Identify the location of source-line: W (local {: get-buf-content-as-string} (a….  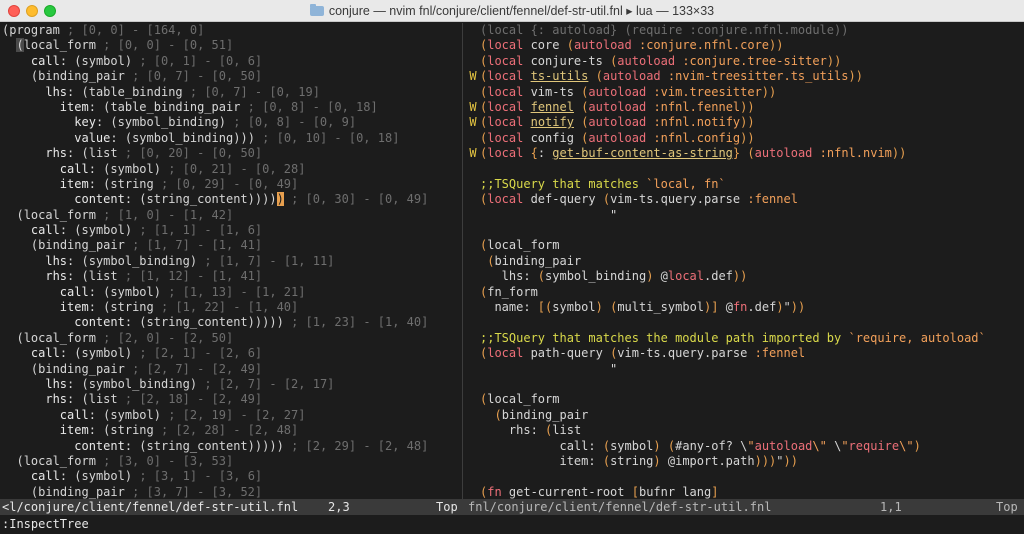
(745, 153).